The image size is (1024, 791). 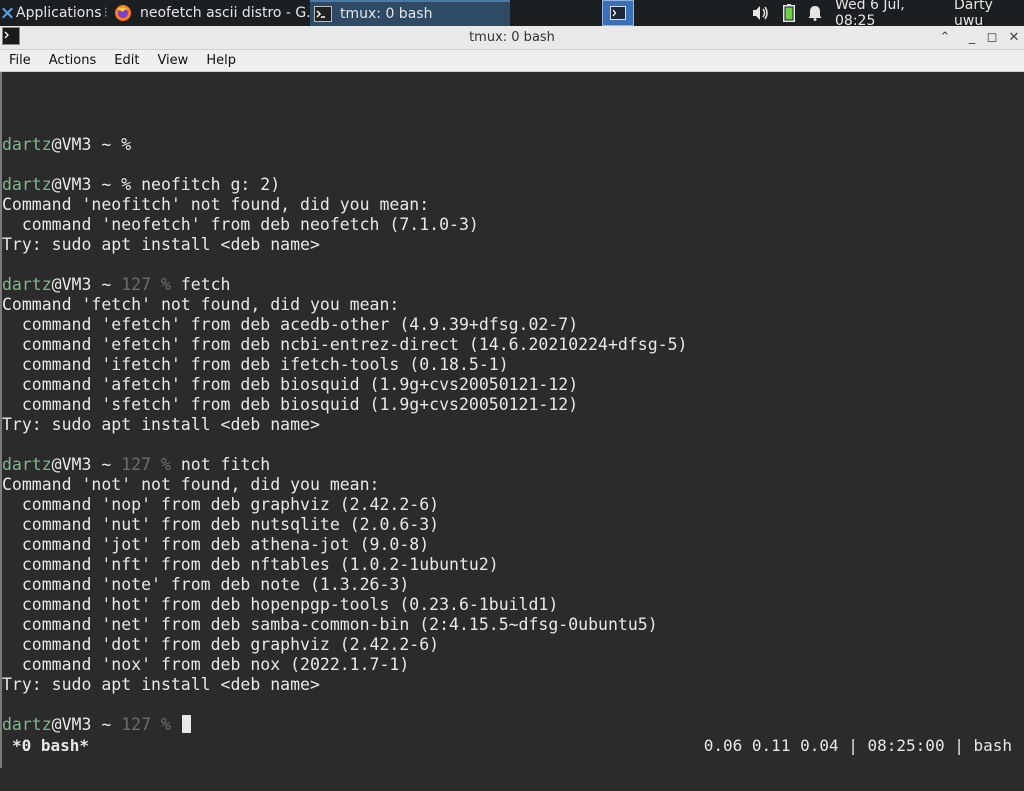 What do you see at coordinates (206, 664) in the screenshot?
I see `terminal-text: command 'nox' from deb nox (2022.1.7-1)` at bounding box center [206, 664].